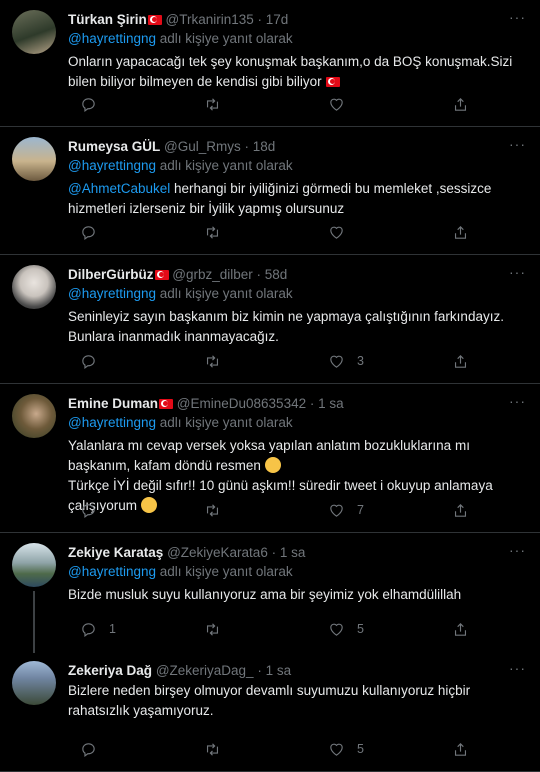  Describe the element at coordinates (212, 274) in the screenshot. I see `author-handle: @grbz_dilber` at that location.